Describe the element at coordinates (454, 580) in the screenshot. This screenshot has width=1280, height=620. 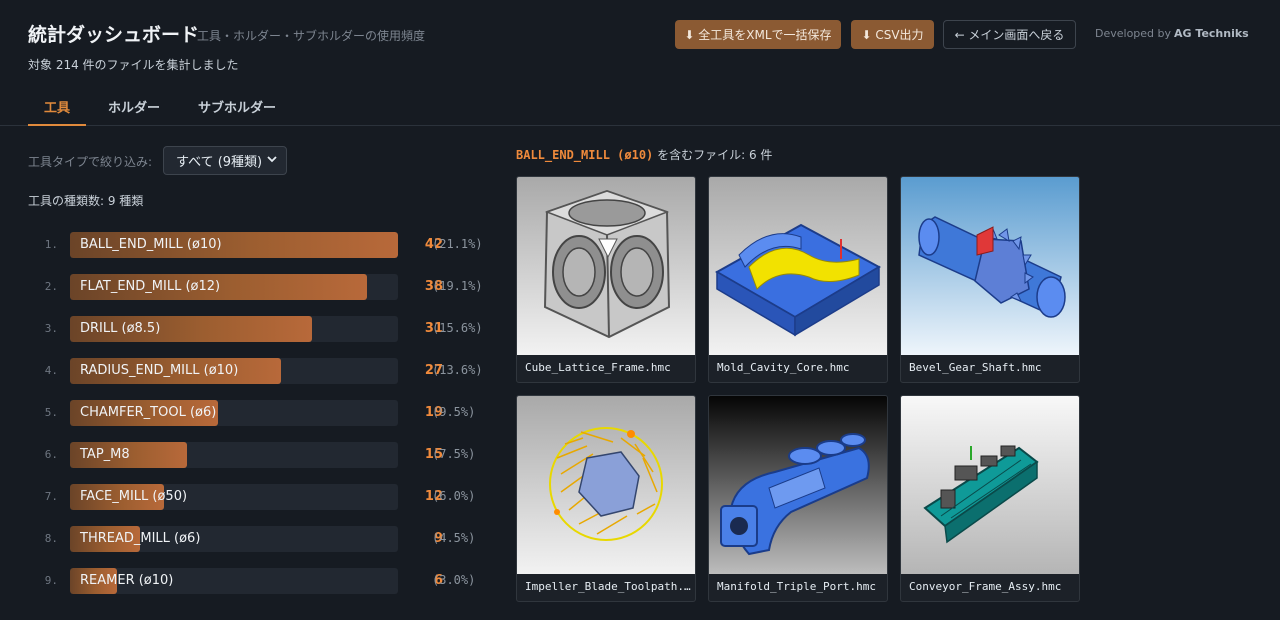
I see `usage-percent: (3.0%)` at that location.